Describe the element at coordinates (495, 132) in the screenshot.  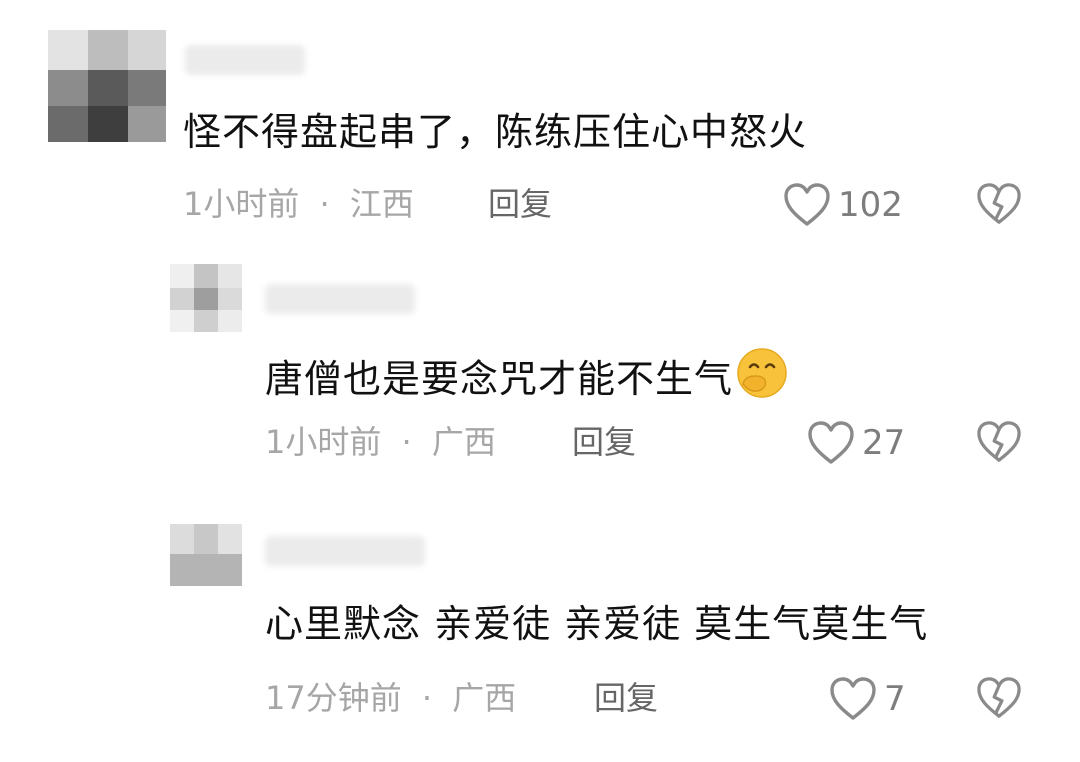
I see `comment-text: 怪不得盘起串了，陈练压住心中怒火` at that location.